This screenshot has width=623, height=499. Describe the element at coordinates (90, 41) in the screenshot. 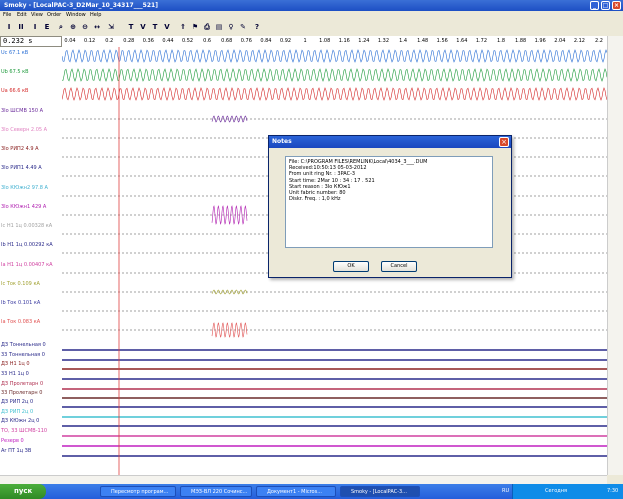

I see `ruler-tick: 0.12` at that location.